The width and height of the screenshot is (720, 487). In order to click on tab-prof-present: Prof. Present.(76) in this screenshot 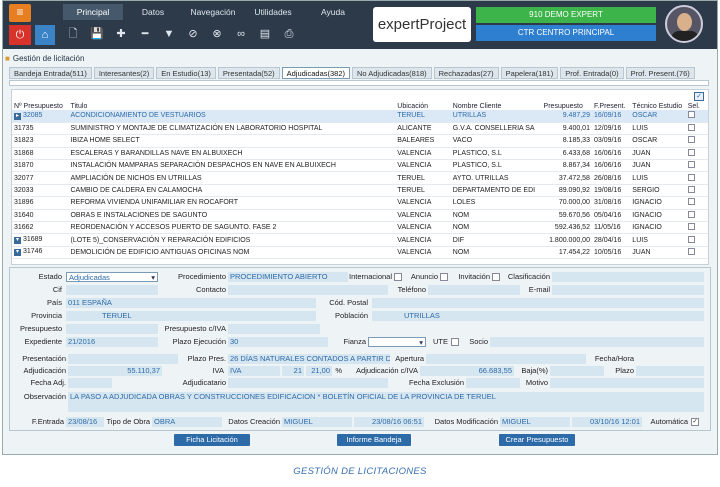, I will do `click(660, 73)`.